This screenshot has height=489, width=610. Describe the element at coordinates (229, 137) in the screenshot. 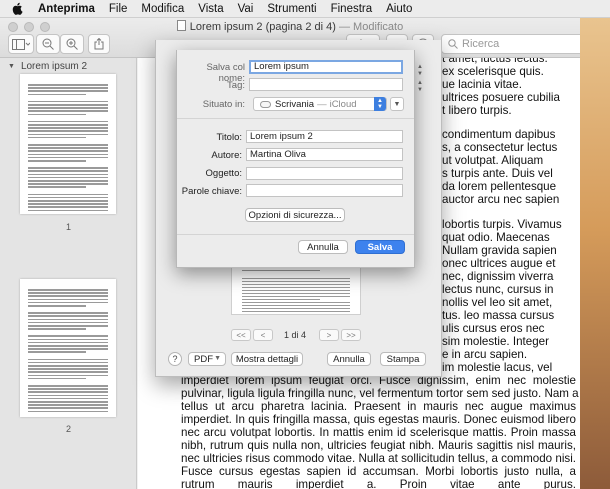

I see `title-label: Titolo:` at that location.